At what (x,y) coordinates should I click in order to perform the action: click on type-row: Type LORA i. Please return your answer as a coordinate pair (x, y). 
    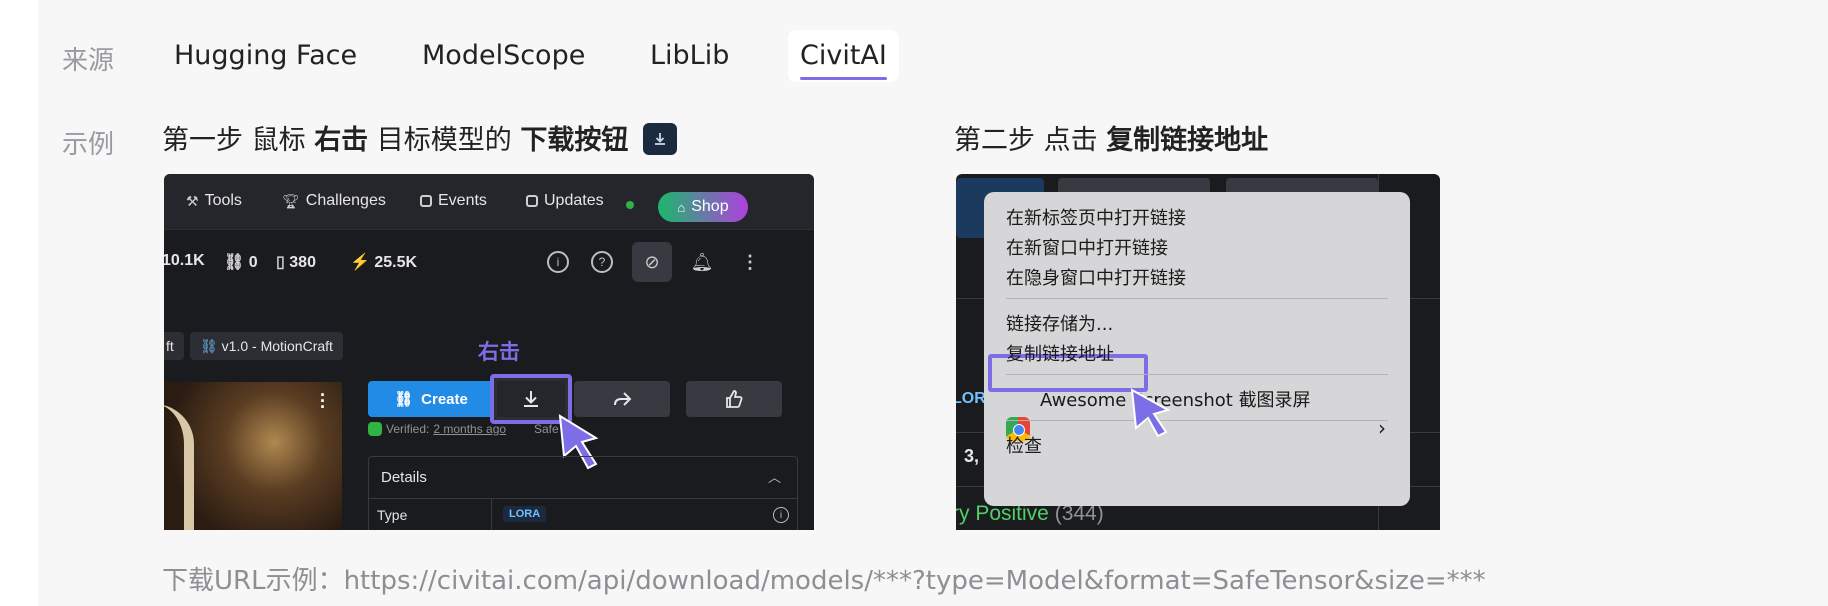
    Looking at the image, I should click on (583, 514).